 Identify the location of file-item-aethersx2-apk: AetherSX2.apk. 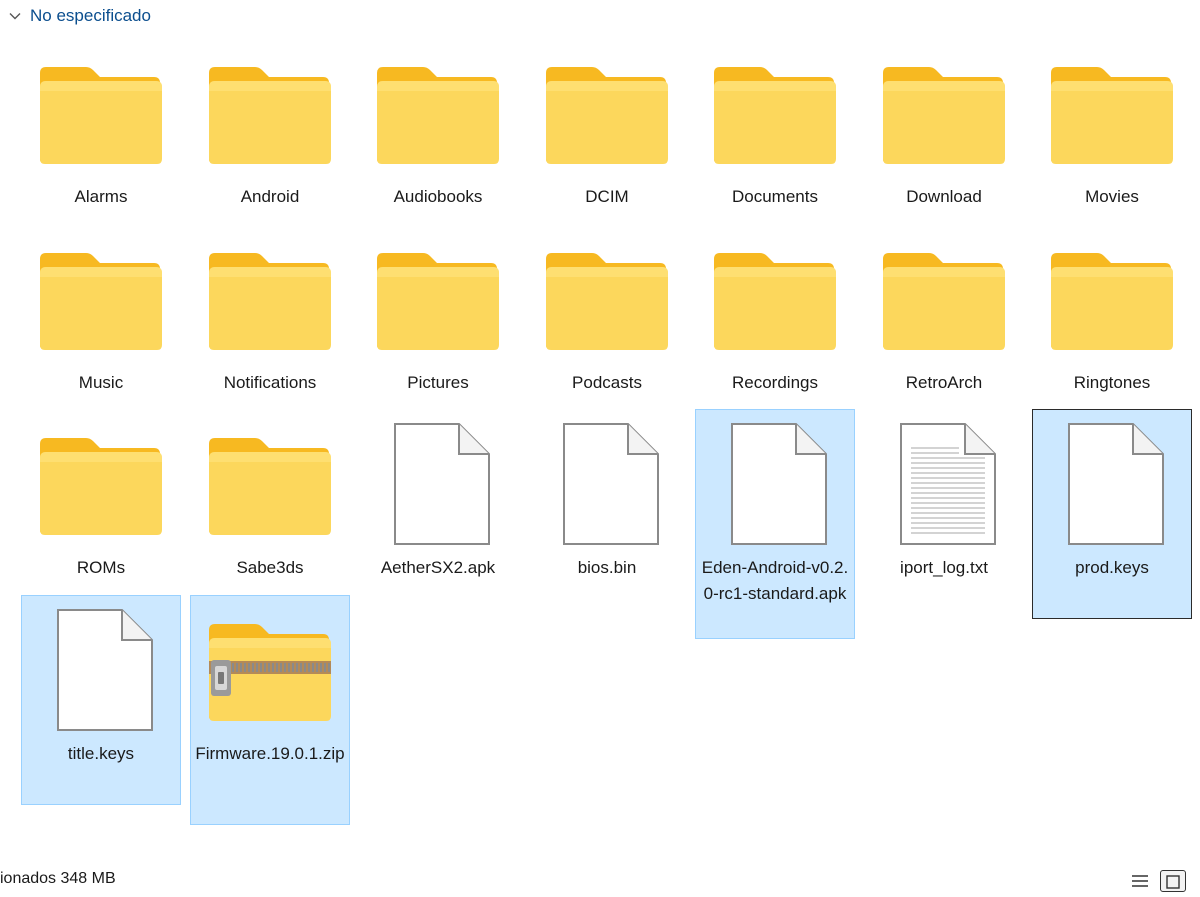
(438, 514).